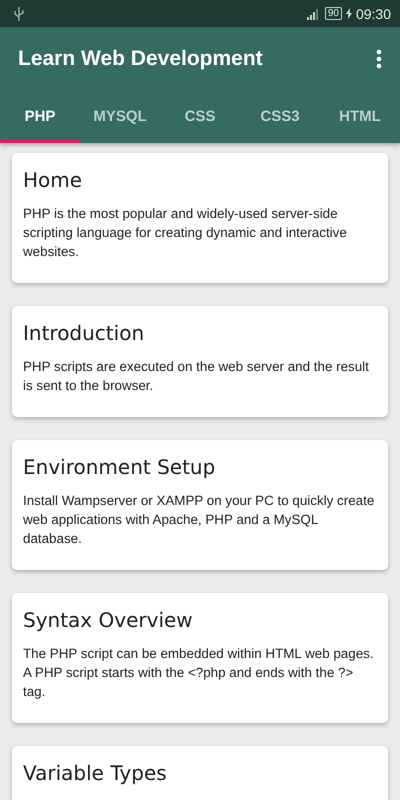 The width and height of the screenshot is (400, 800). What do you see at coordinates (19, 13) in the screenshot?
I see `usb-icon` at bounding box center [19, 13].